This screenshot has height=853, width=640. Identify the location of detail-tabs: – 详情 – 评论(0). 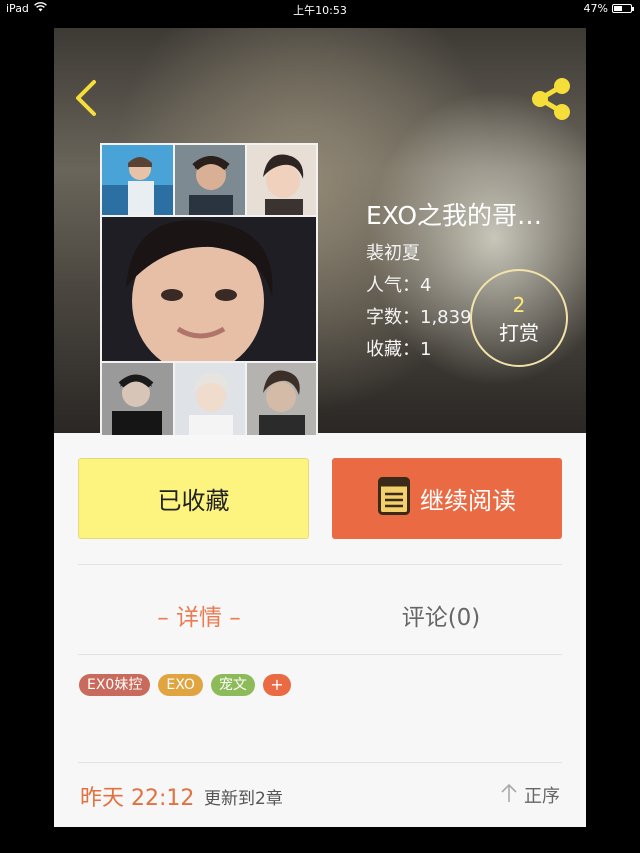
(320, 615).